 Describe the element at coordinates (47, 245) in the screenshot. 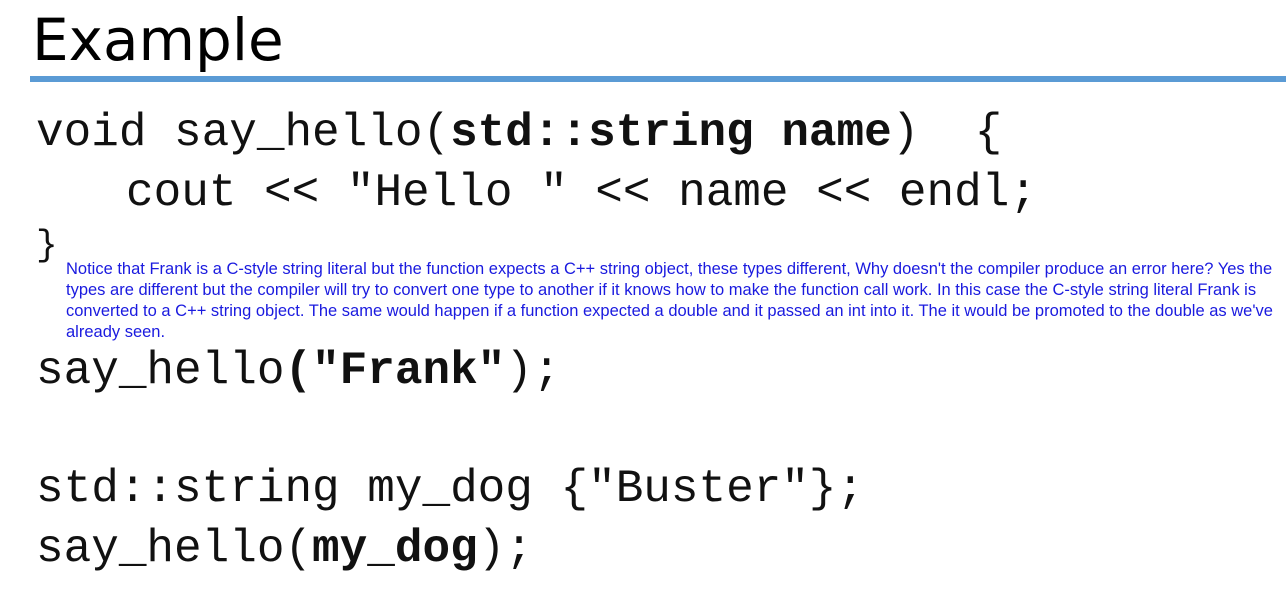

I see `code-line-closing-brace: }` at that location.